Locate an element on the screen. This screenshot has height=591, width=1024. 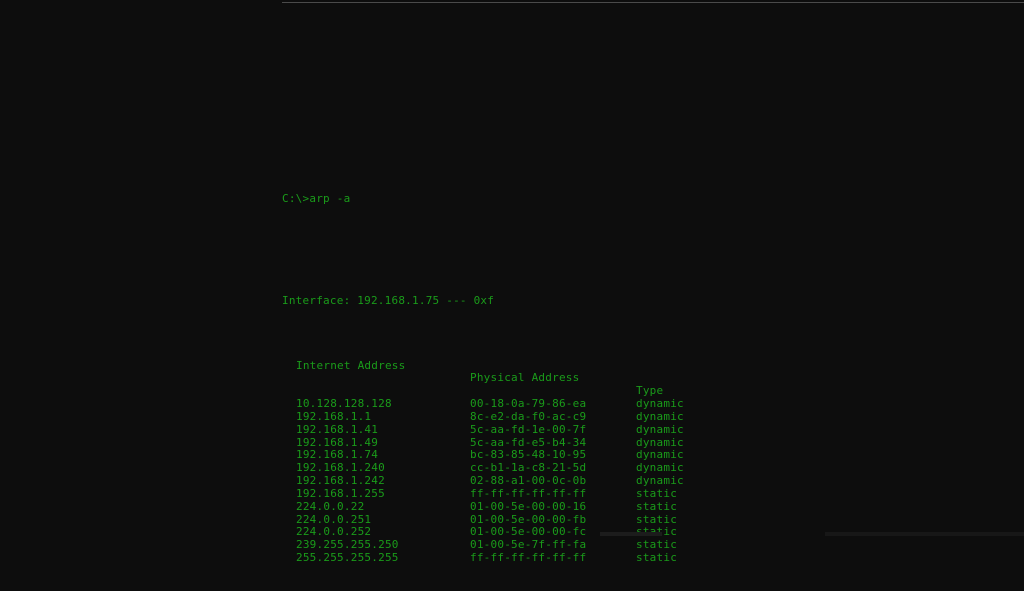
table-row: 239.255.255.250 01-00-5e-7f-ff-fa static is located at coordinates (632, 545).